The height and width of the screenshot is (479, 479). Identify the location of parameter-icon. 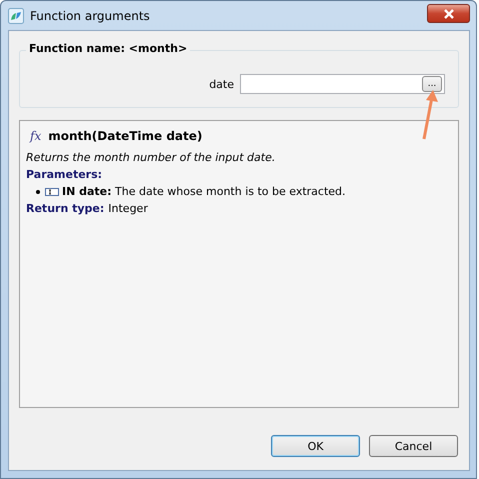
(52, 192).